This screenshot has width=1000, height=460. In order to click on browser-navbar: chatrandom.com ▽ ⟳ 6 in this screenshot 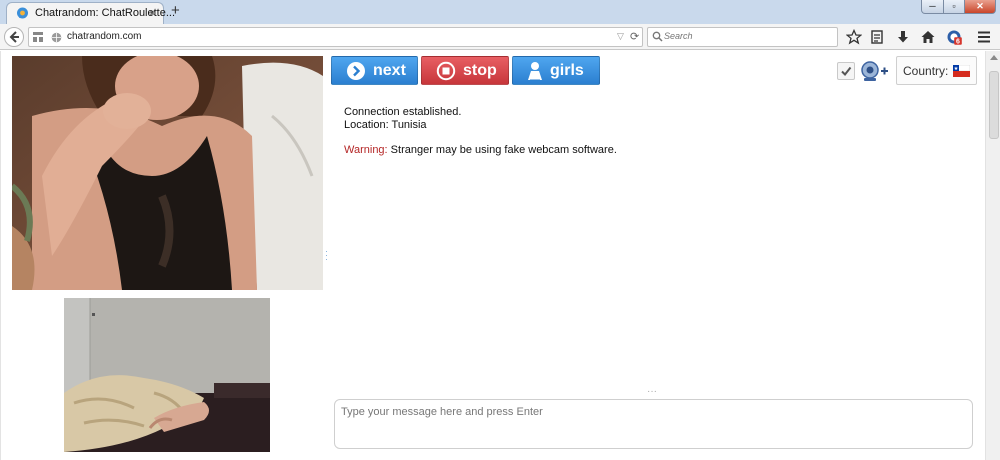, I will do `click(500, 37)`.